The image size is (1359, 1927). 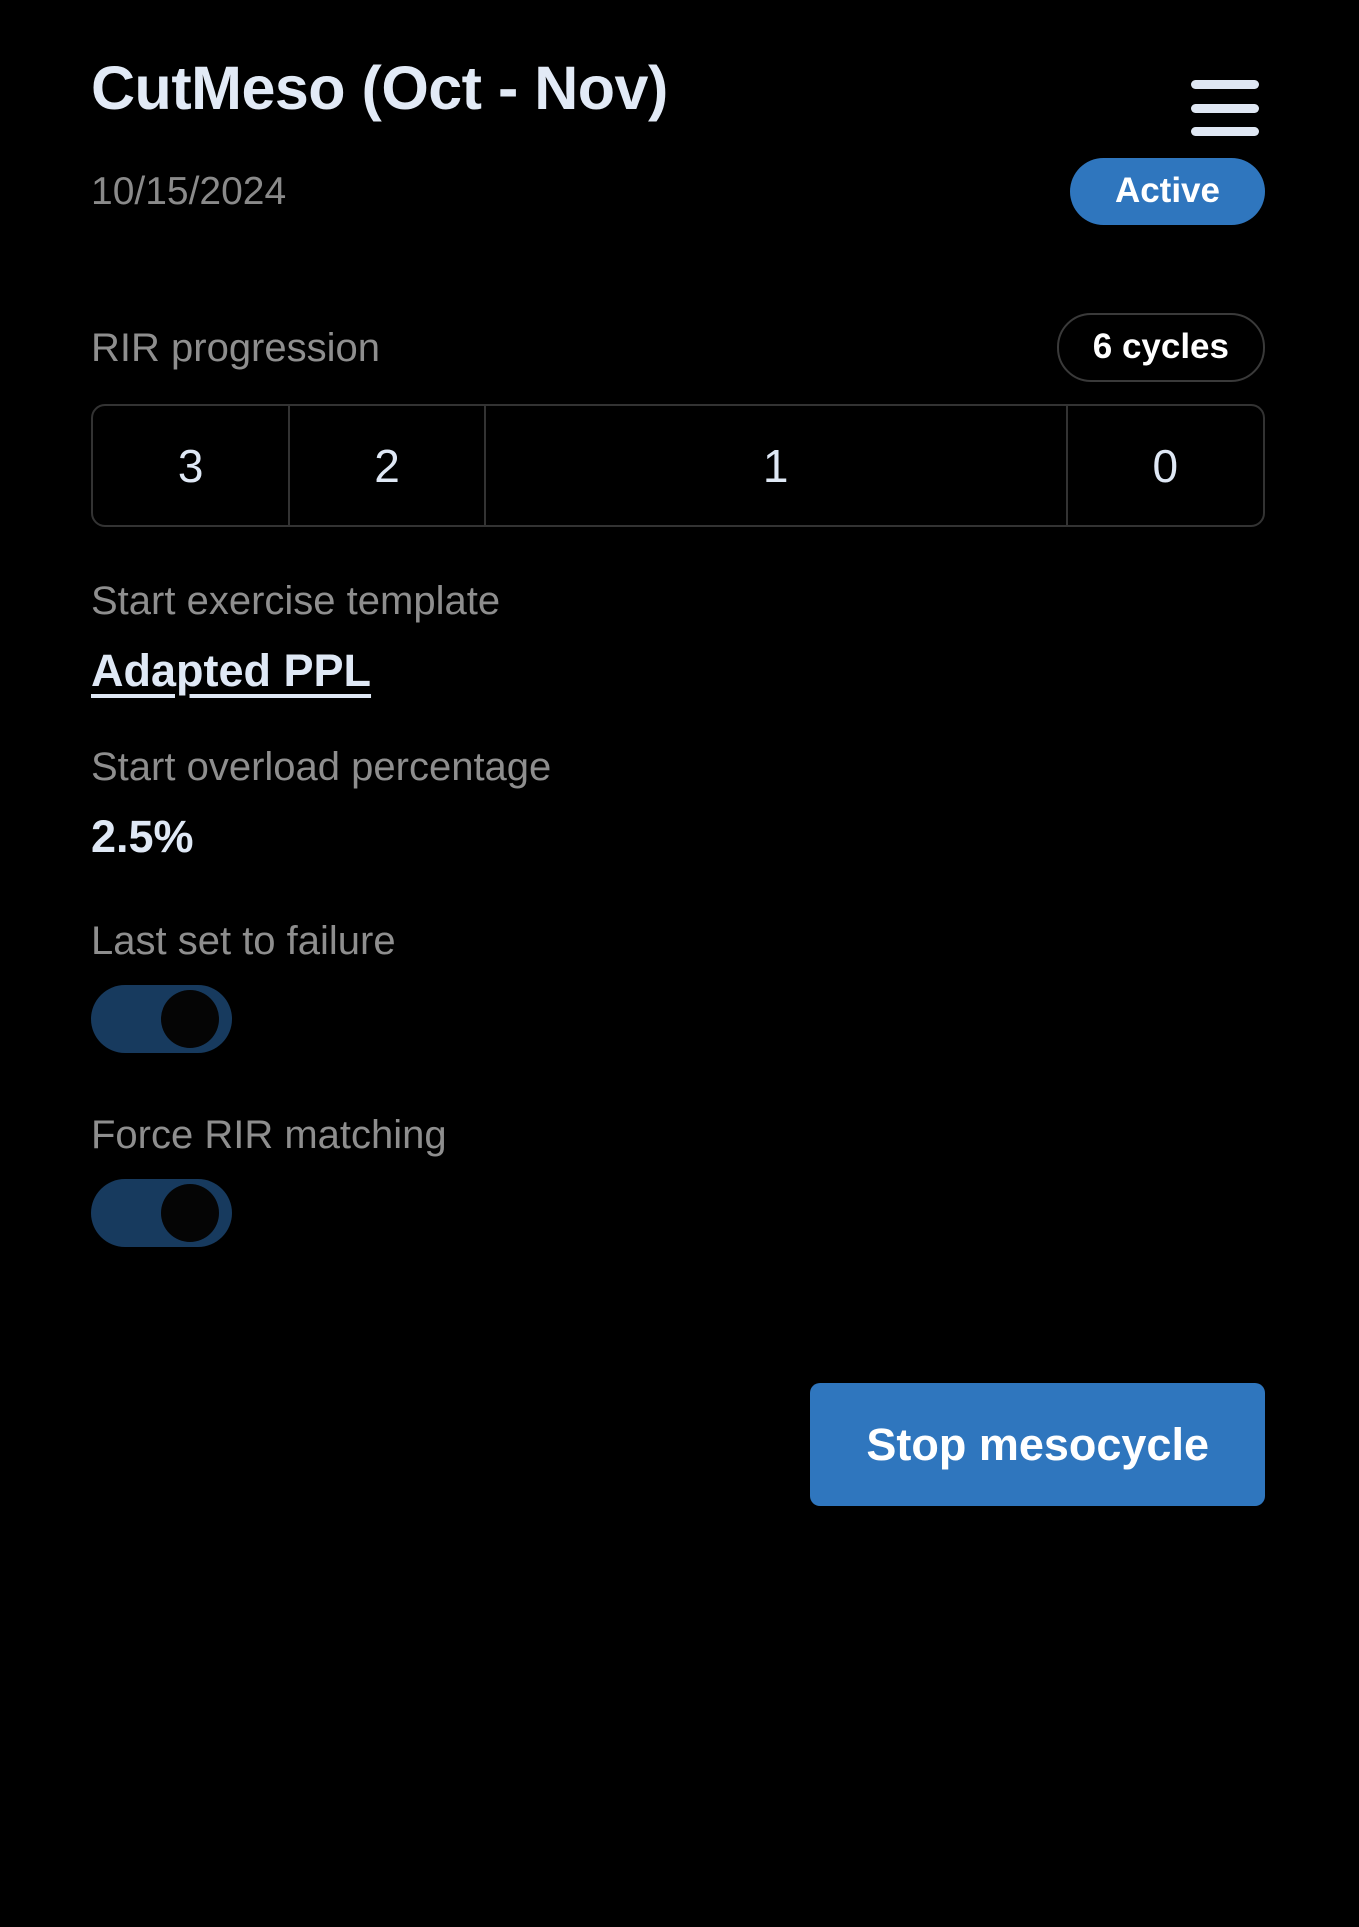 What do you see at coordinates (269, 1135) in the screenshot?
I see `force-rir-matching-label: Force RIR matching` at bounding box center [269, 1135].